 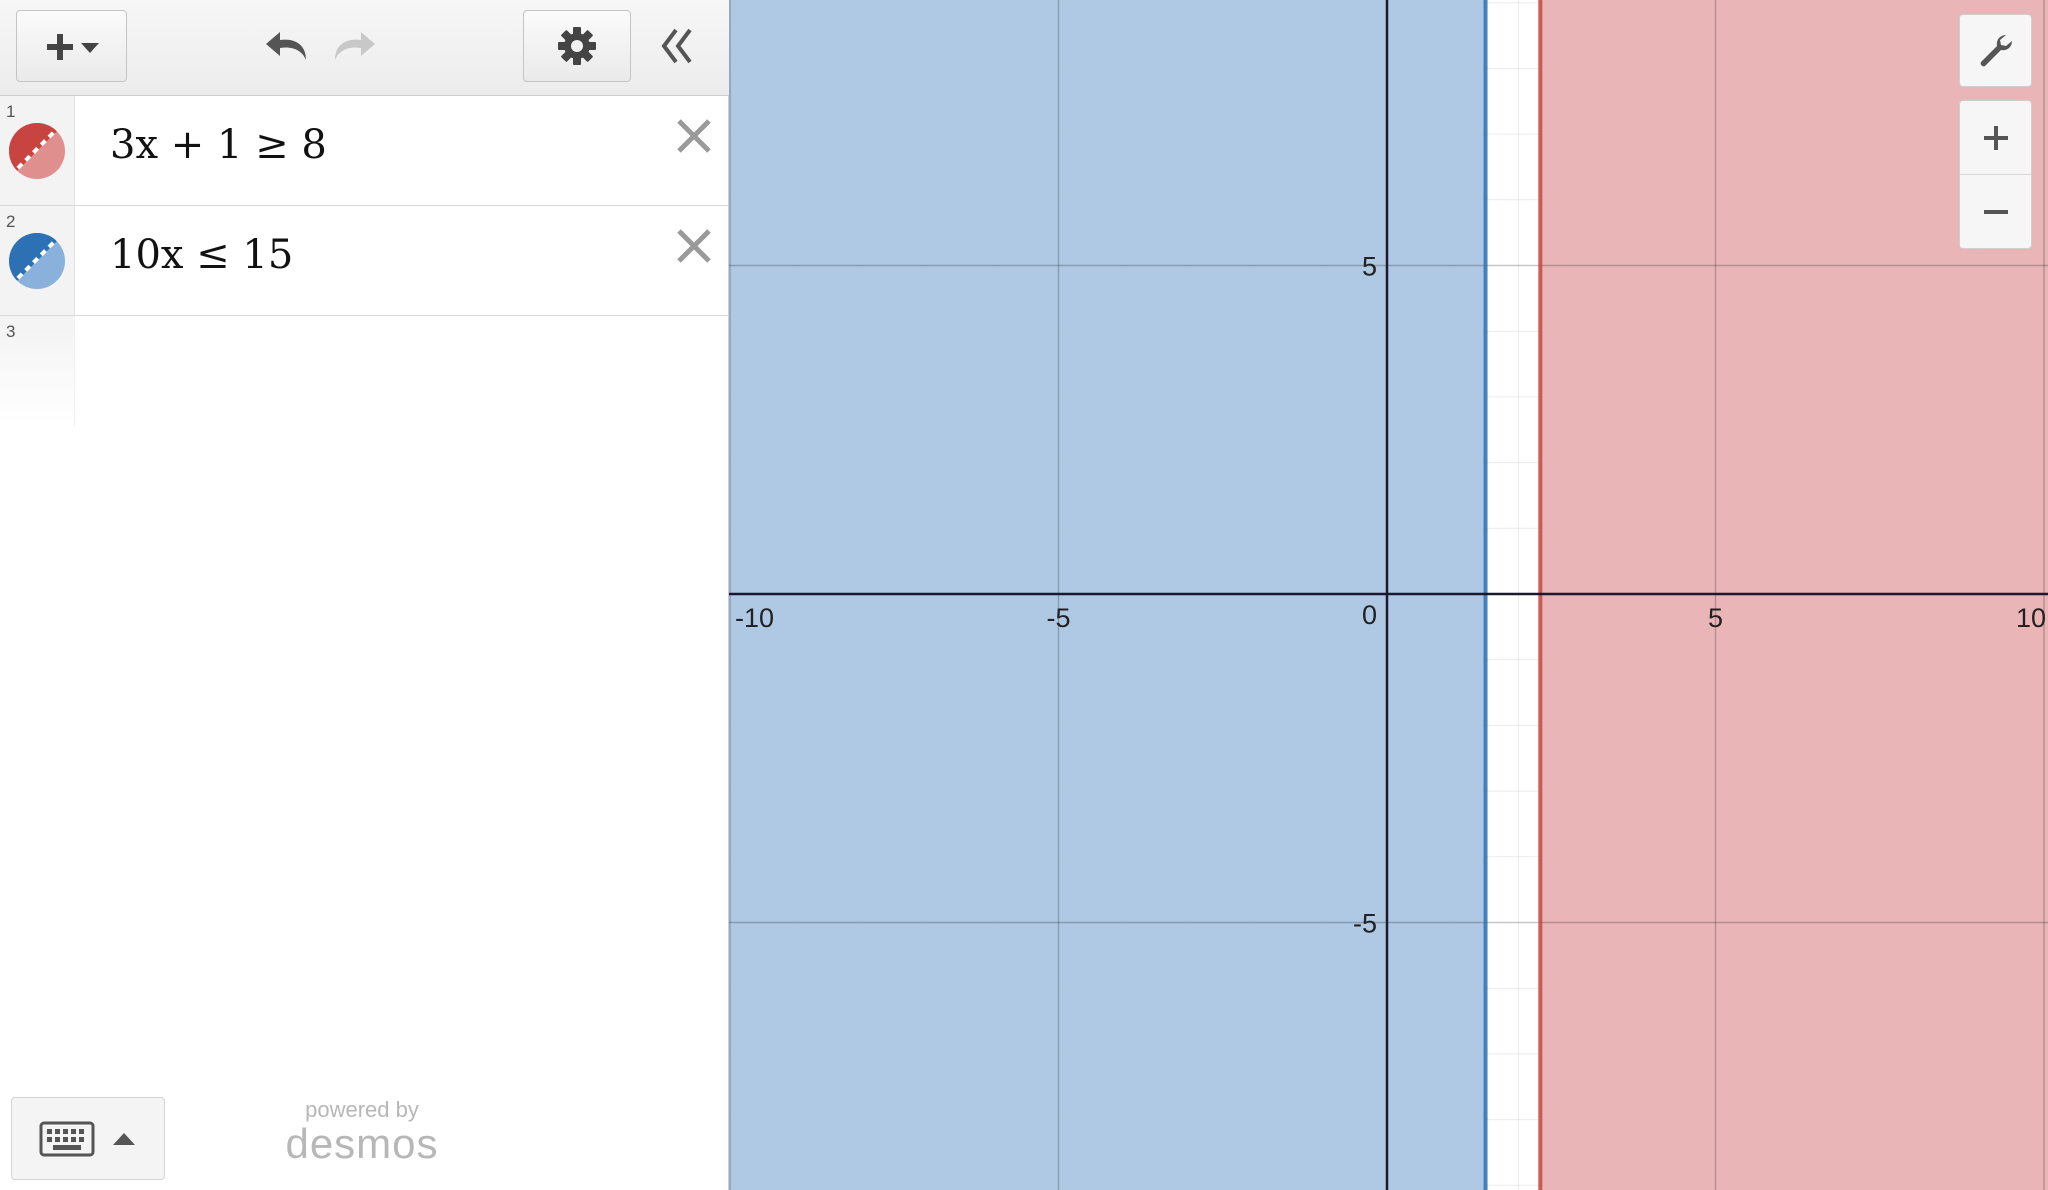 I want to click on powered-by-desmos: powered by desmos, so click(x=362, y=1132).